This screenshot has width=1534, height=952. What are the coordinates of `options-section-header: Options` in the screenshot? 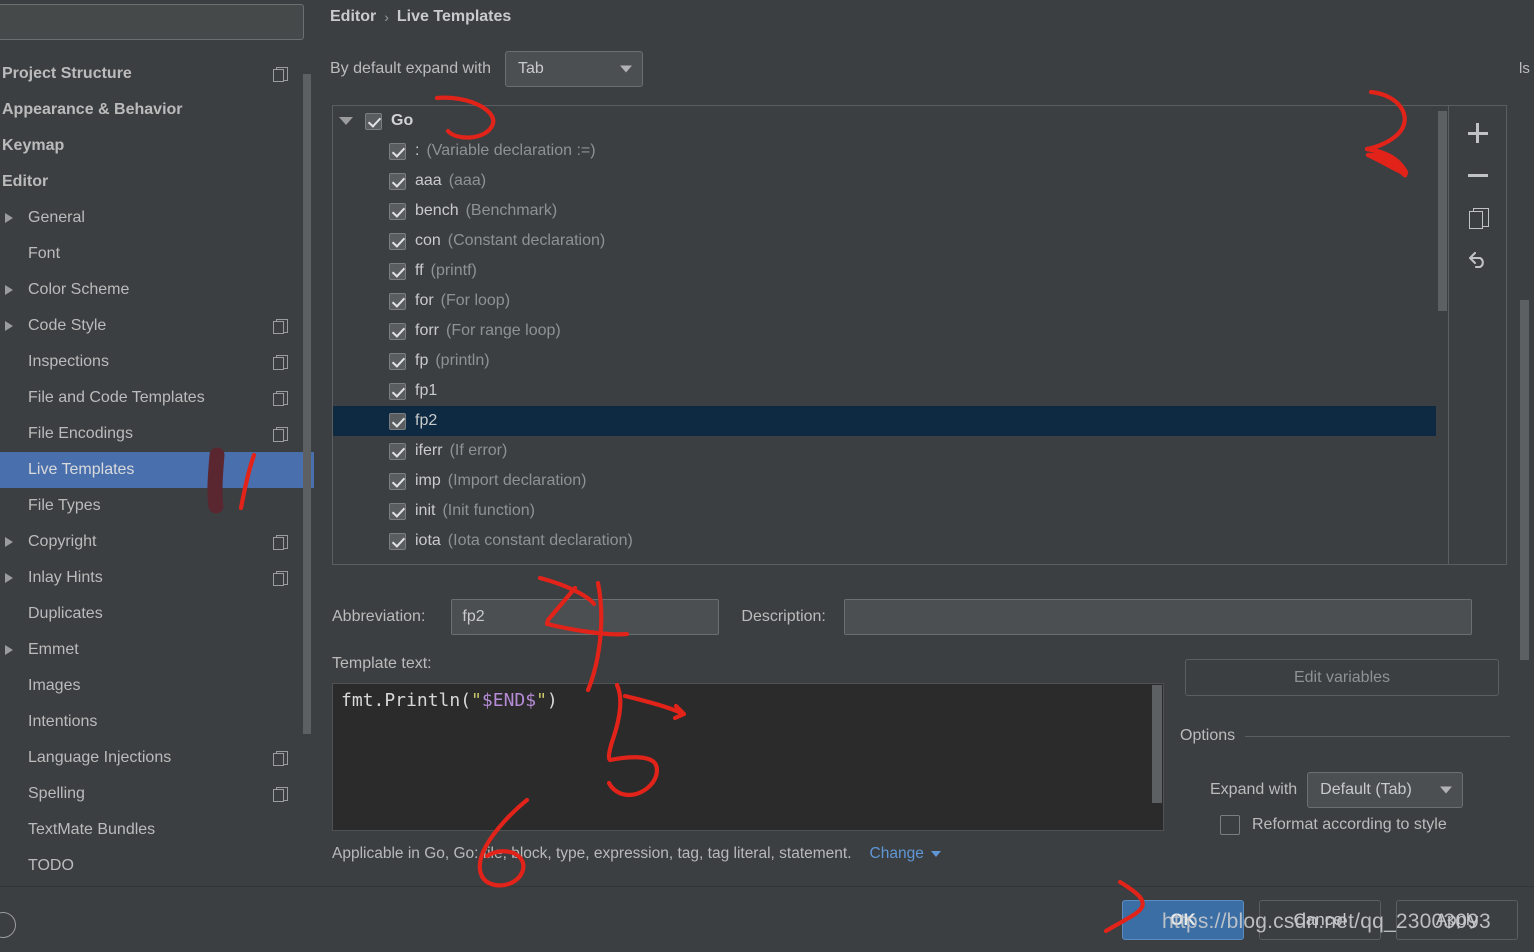 It's located at (1345, 736).